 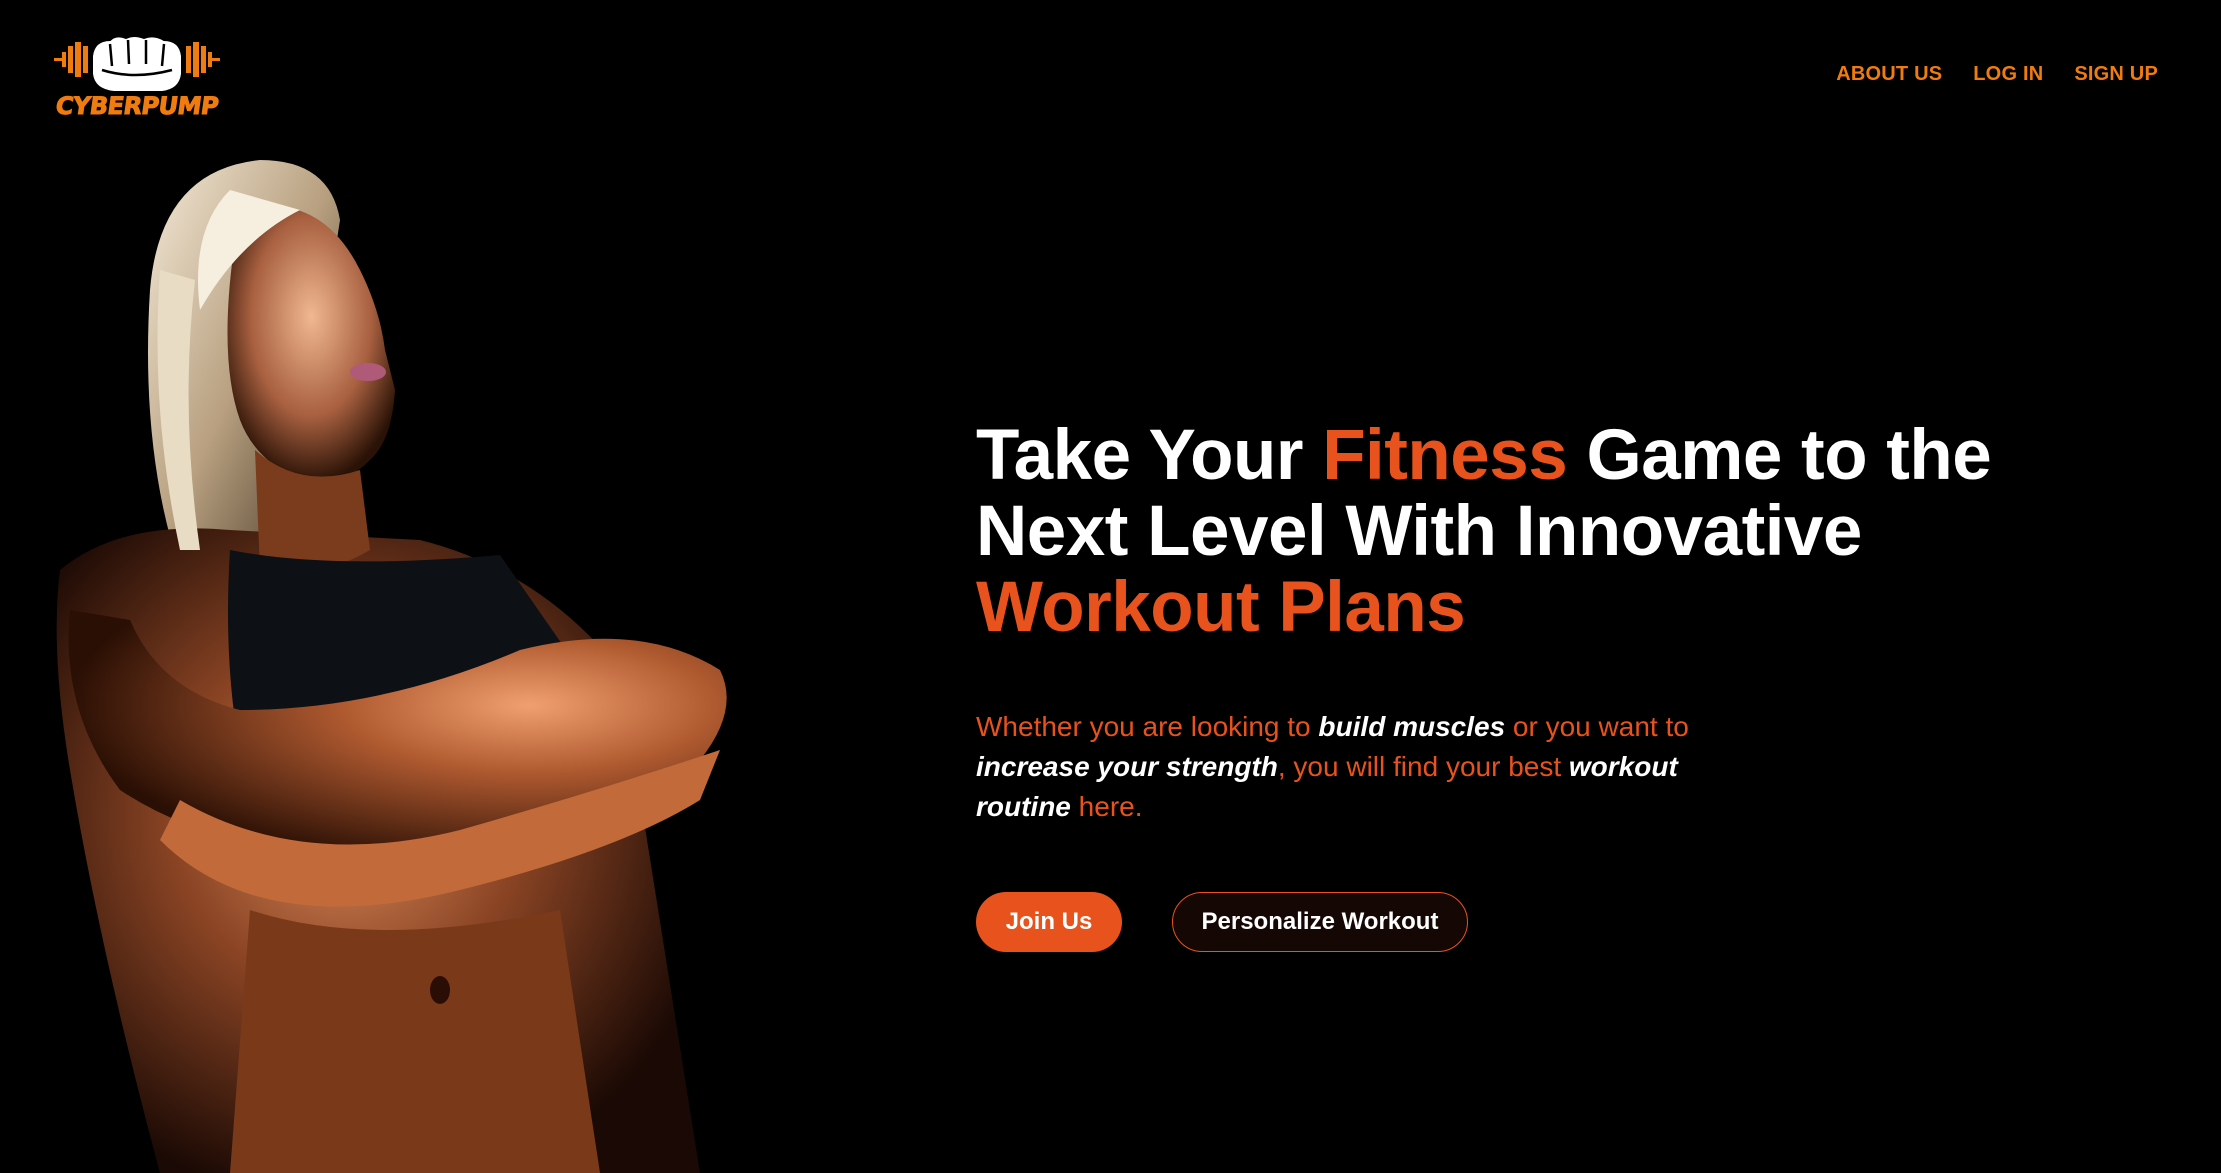 I want to click on headline-accent-workout-plans: Workout Plans, so click(x=1221, y=607).